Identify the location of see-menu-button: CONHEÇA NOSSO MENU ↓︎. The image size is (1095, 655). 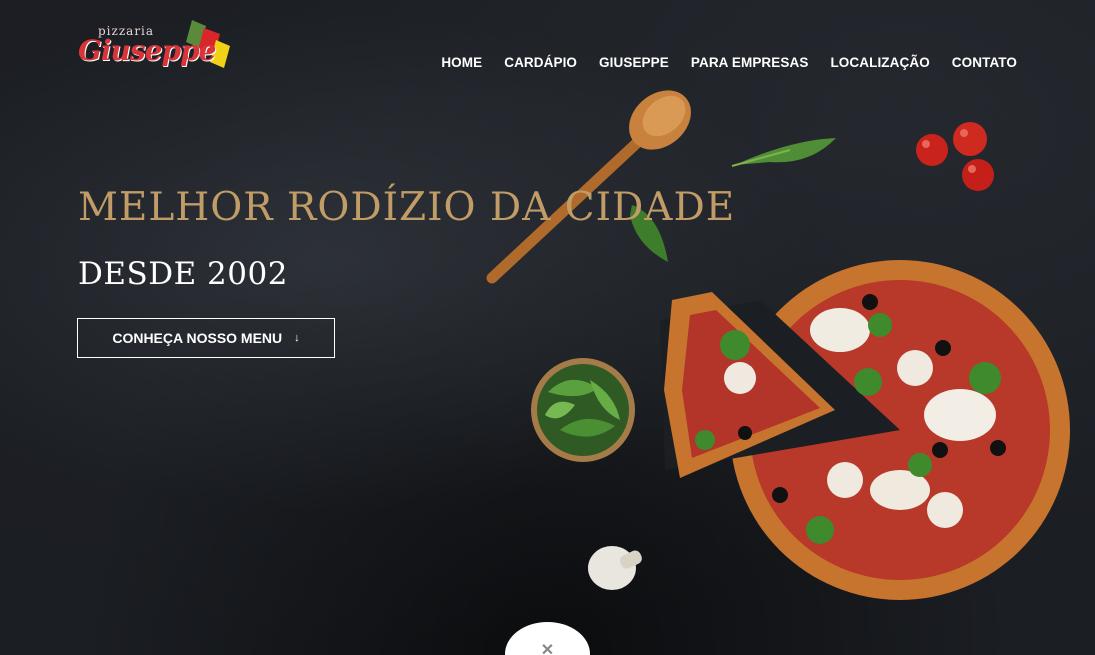
(206, 338).